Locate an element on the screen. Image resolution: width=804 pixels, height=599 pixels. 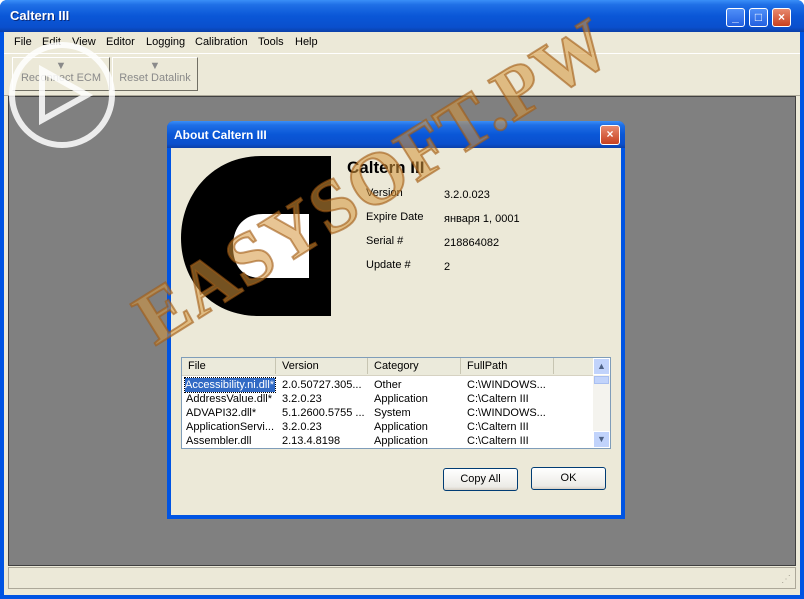
reset-datalink-label: Reset Datalink is located at coordinates (155, 78).